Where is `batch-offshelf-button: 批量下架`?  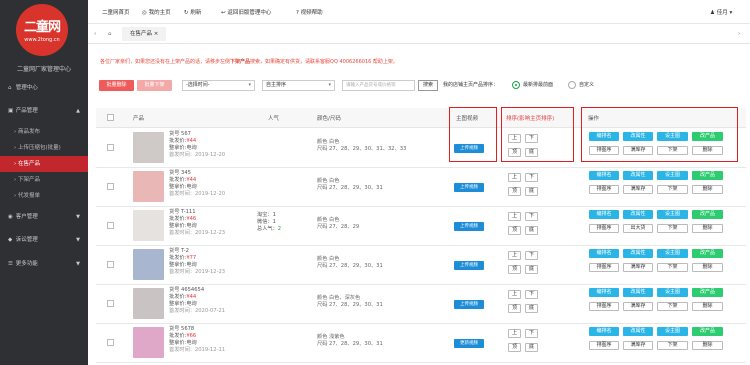 batch-offshelf-button: 批量下架 is located at coordinates (154, 85).